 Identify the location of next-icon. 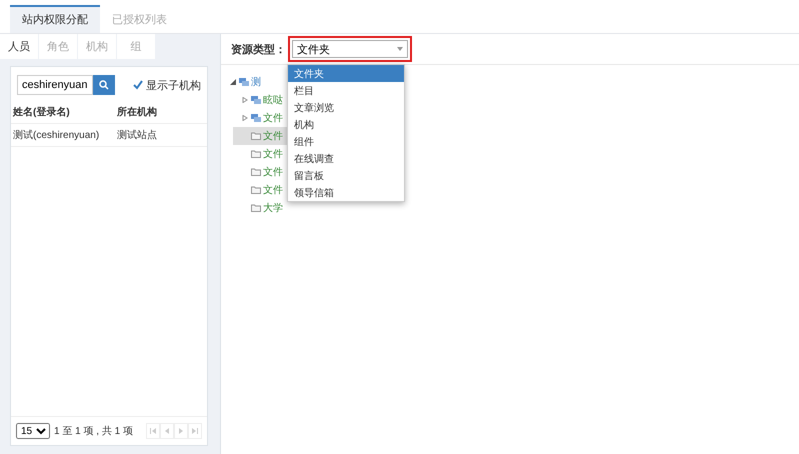
(181, 431).